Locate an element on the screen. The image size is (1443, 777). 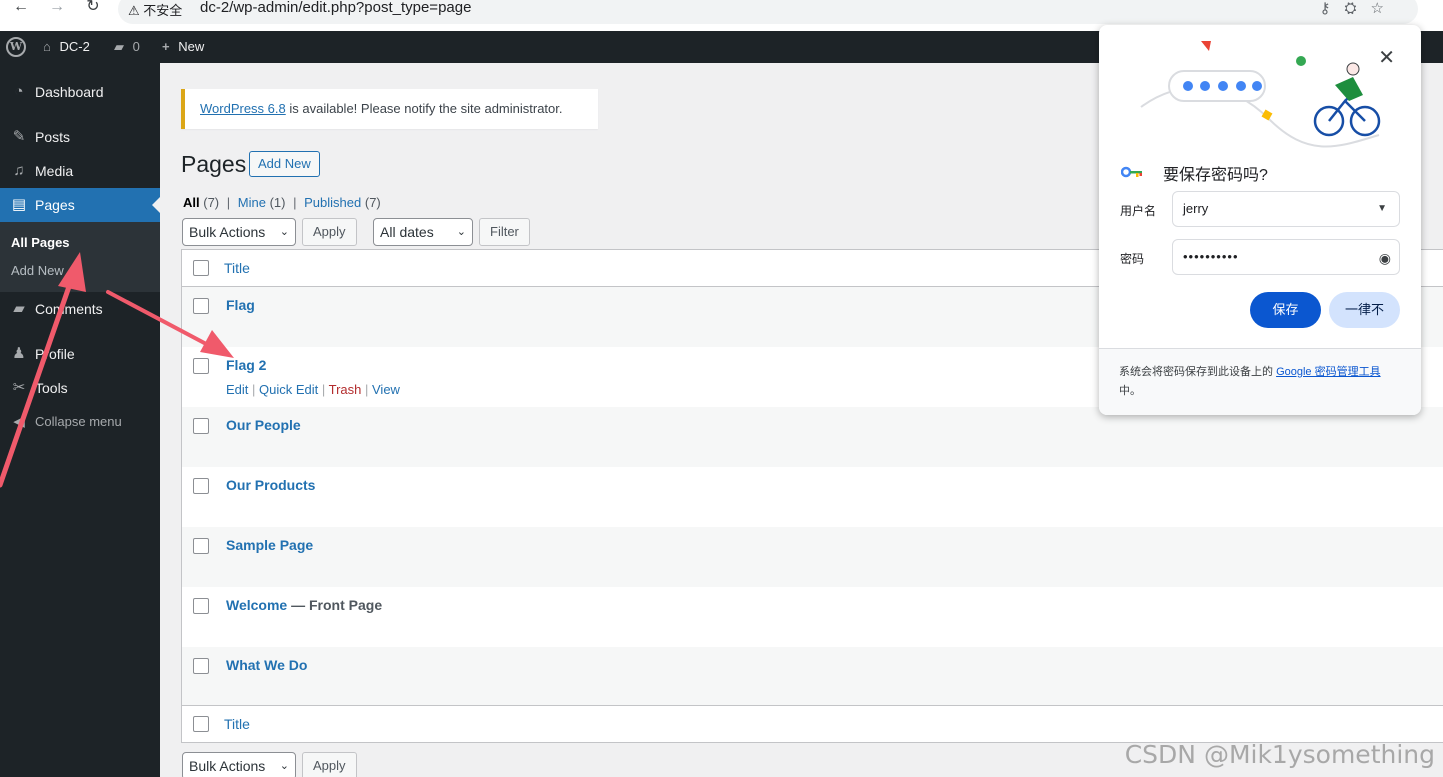
table-row: Sample Page is located at coordinates (812, 557).